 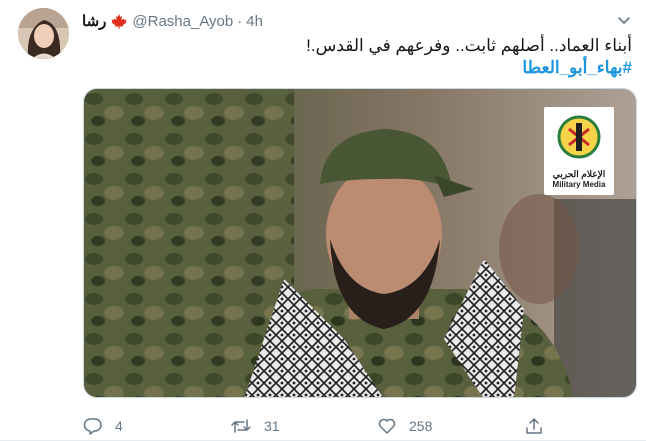 What do you see at coordinates (182, 21) in the screenshot?
I see `user-handle: @Rasha_Ayob` at bounding box center [182, 21].